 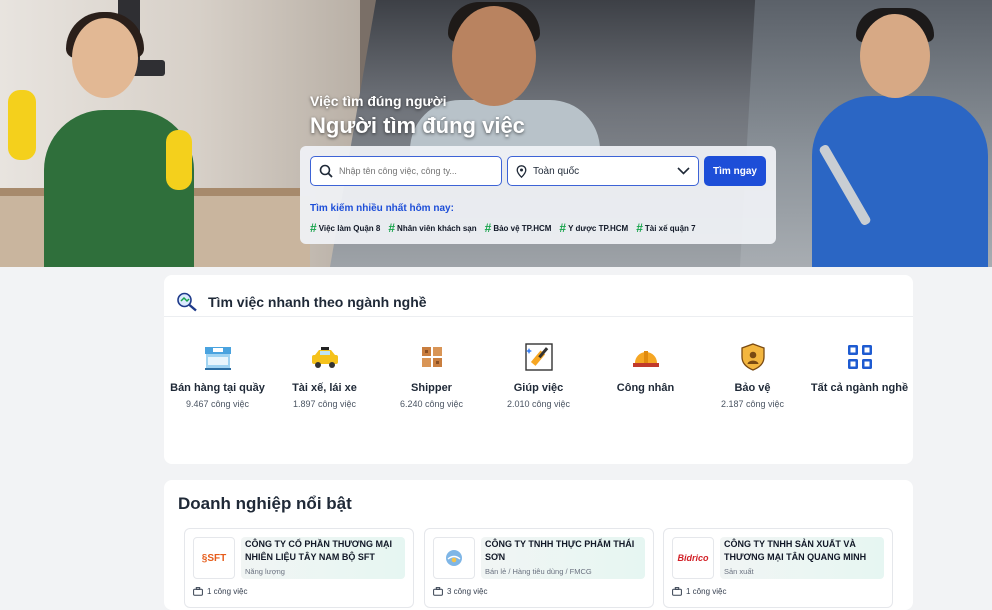 I want to click on trending-tag-label: Tài xế quận 7, so click(x=670, y=228).